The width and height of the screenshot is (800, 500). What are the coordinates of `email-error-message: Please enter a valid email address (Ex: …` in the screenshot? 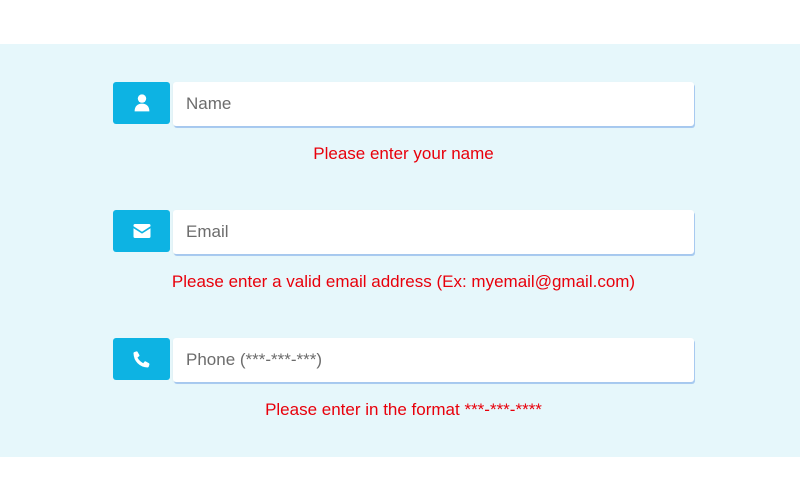 It's located at (403, 281).